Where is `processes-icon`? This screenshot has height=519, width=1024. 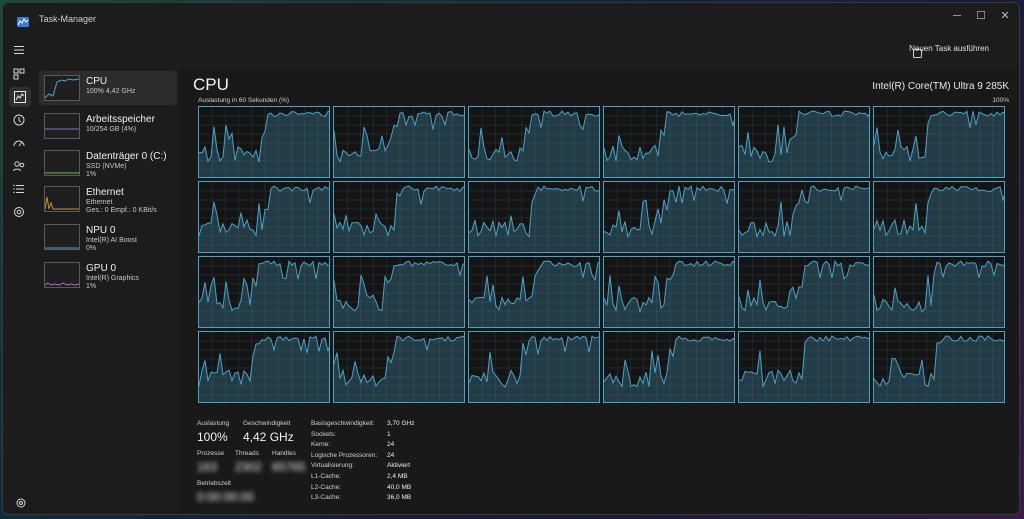 processes-icon is located at coordinates (20, 75).